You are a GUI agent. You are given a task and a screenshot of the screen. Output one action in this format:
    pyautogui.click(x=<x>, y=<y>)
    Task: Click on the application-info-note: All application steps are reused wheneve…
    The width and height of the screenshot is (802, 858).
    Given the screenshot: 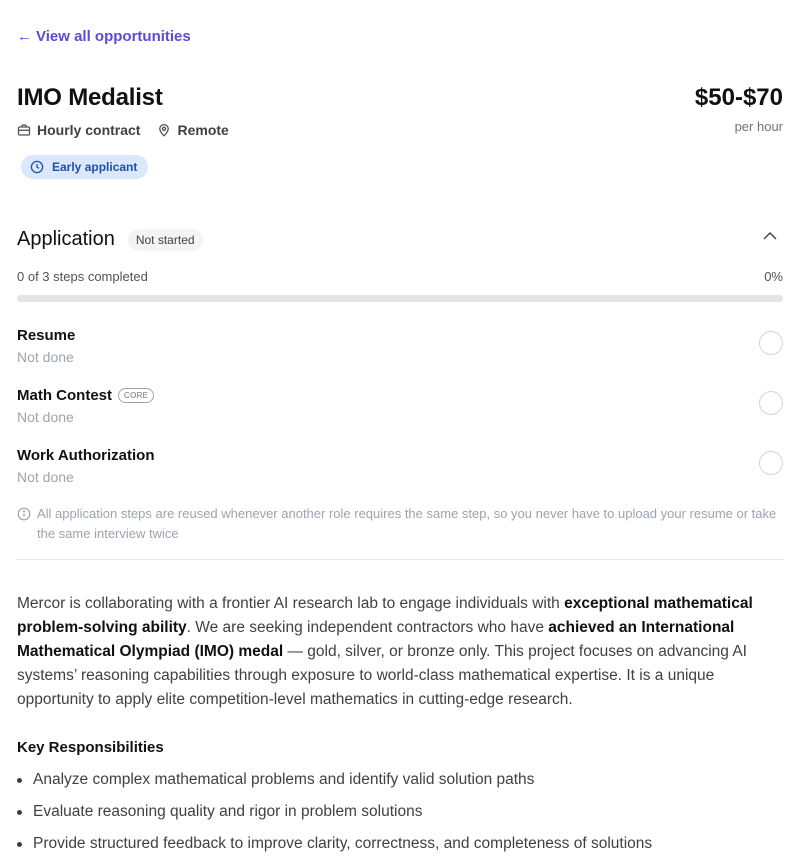 What is the action you would take?
    pyautogui.click(x=400, y=524)
    